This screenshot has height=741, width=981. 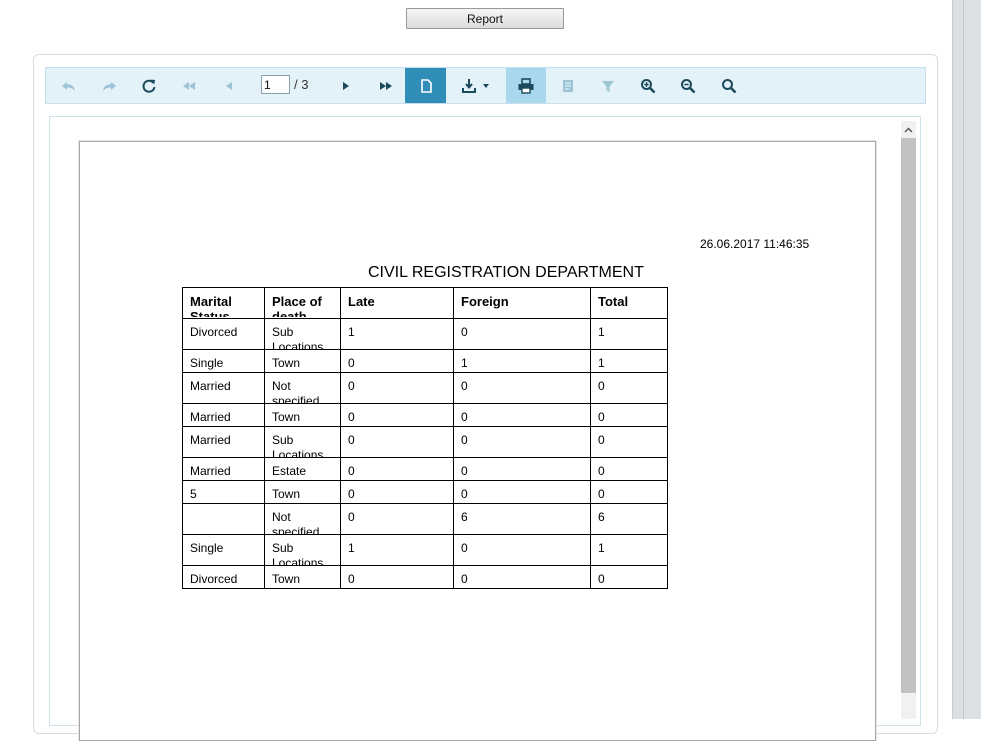 I want to click on refresh-button, so click(x=149, y=85).